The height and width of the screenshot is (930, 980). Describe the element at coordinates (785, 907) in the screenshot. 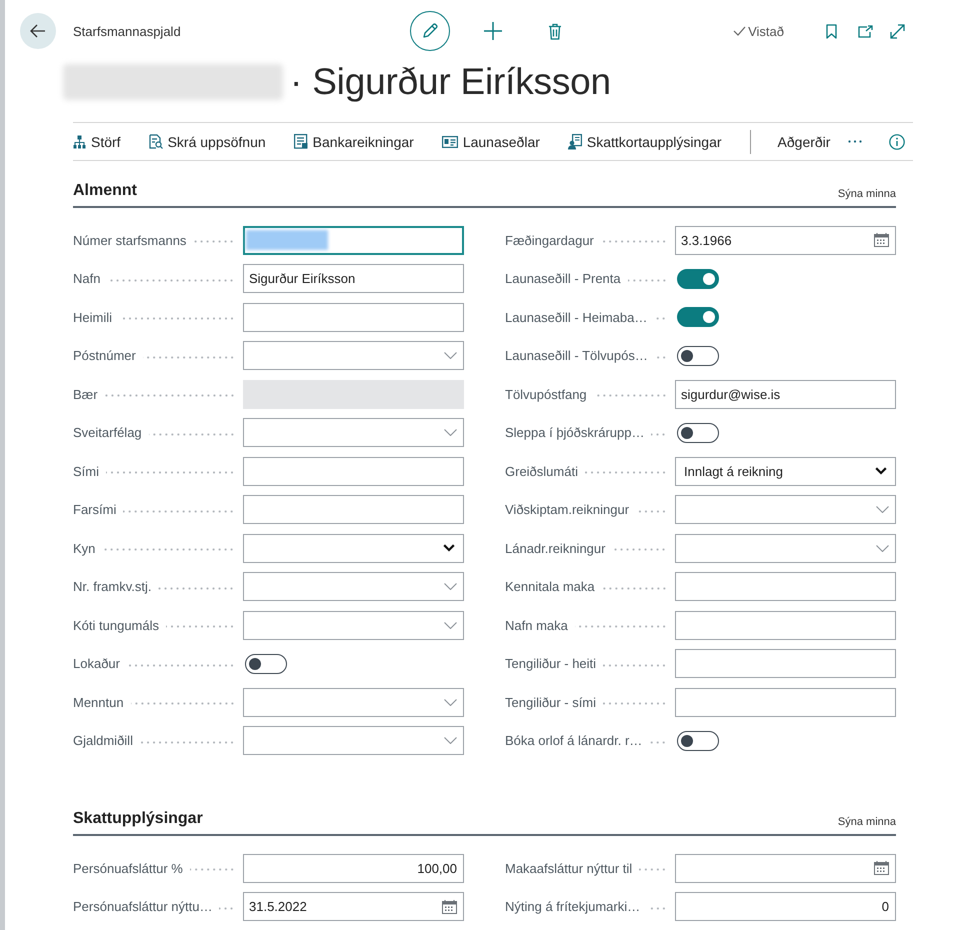

I see `number-field: 0` at that location.